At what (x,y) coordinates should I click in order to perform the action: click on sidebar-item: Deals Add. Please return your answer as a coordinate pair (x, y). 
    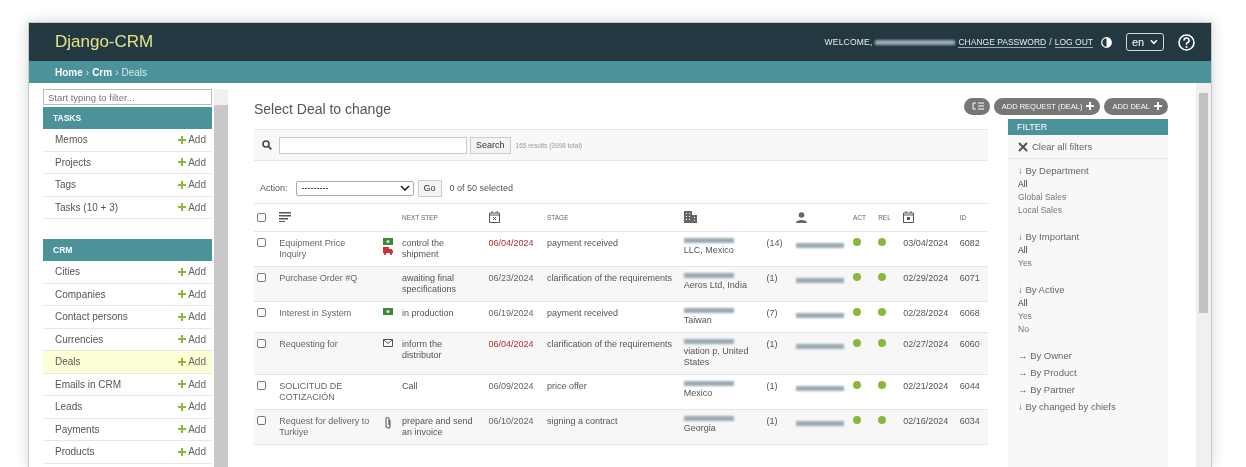
    Looking at the image, I should click on (127, 362).